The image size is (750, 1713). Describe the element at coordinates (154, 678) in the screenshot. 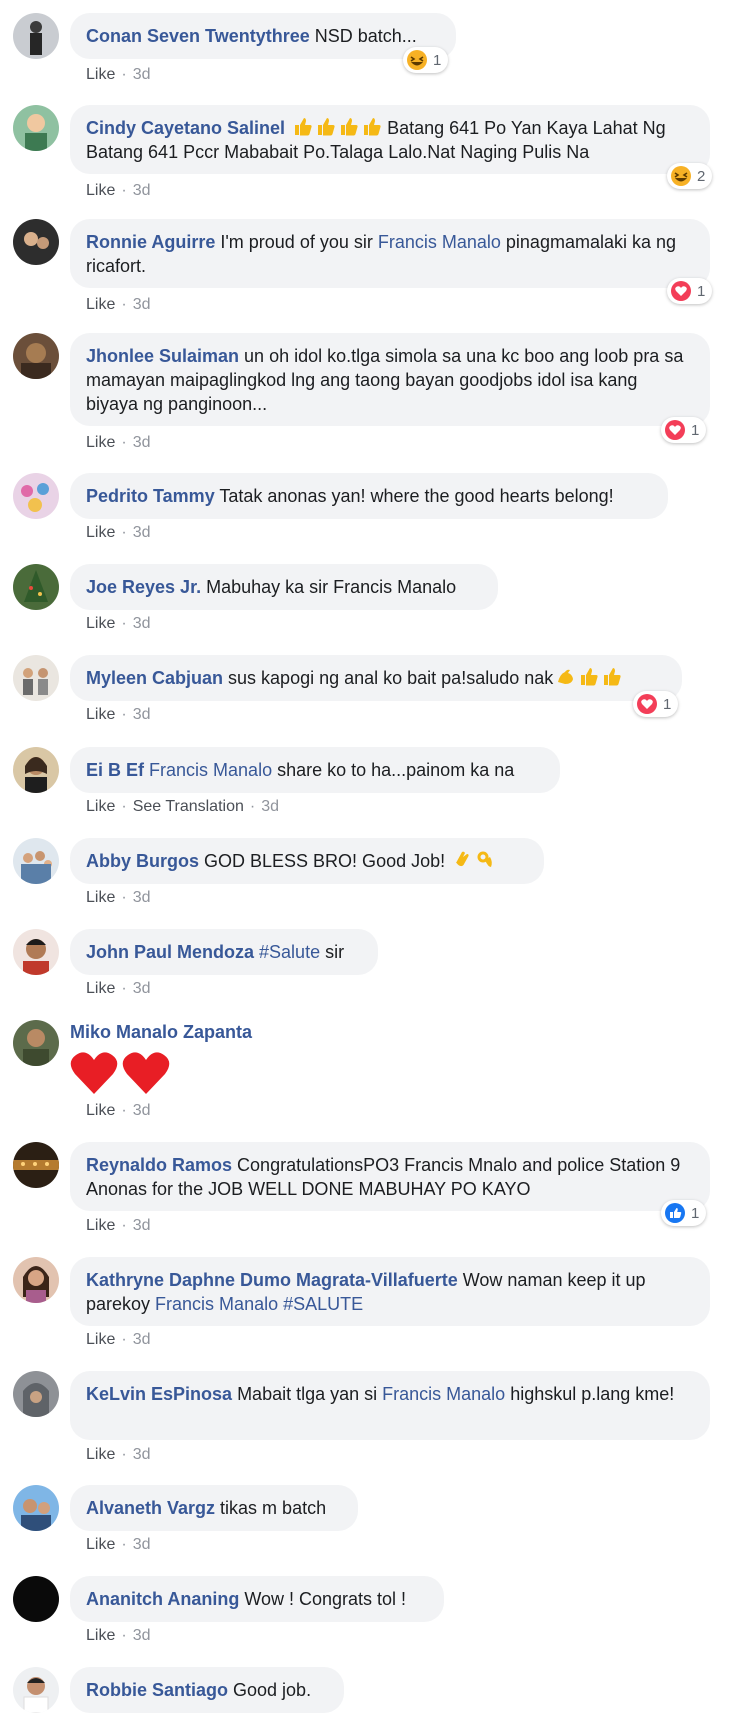

I see `comment-author: Myleen Cabjuan` at that location.